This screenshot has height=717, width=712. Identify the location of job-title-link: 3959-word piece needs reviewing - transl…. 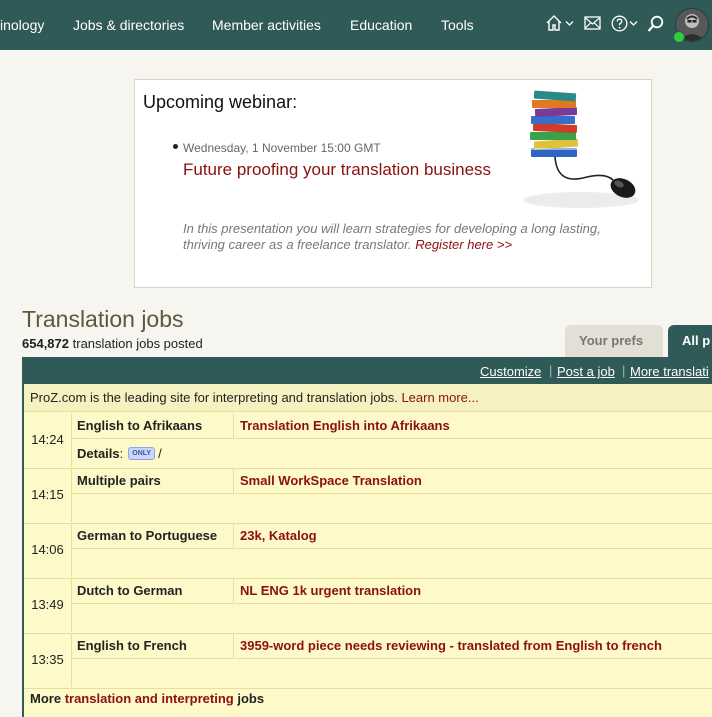
(473, 646).